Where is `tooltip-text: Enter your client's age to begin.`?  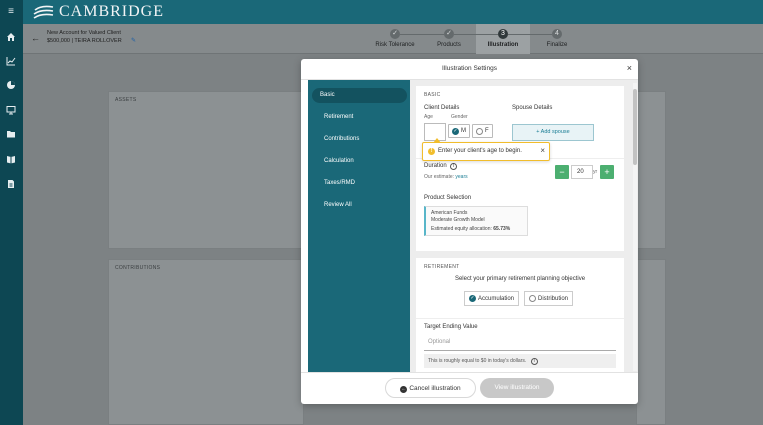
tooltip-text: Enter your client's age to begin. is located at coordinates (480, 151).